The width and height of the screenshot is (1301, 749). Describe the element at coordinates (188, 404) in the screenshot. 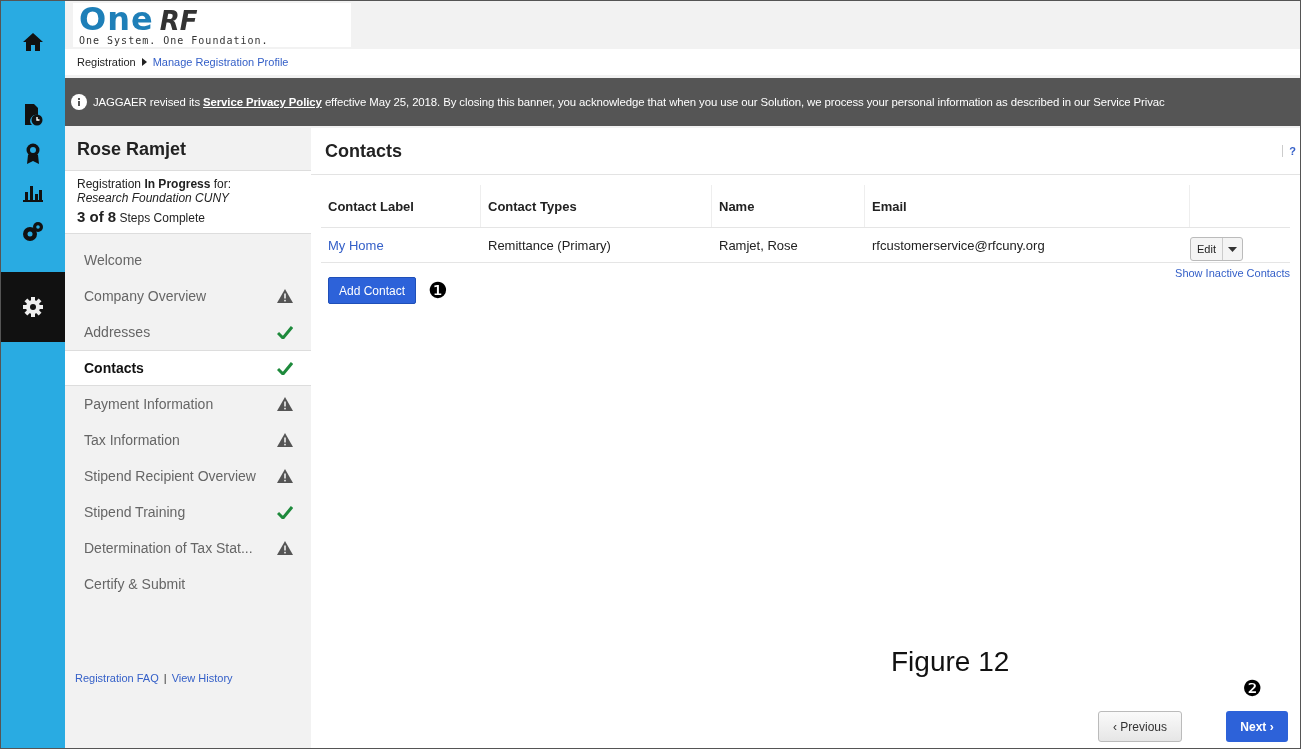

I see `step-item: Payment Information` at that location.